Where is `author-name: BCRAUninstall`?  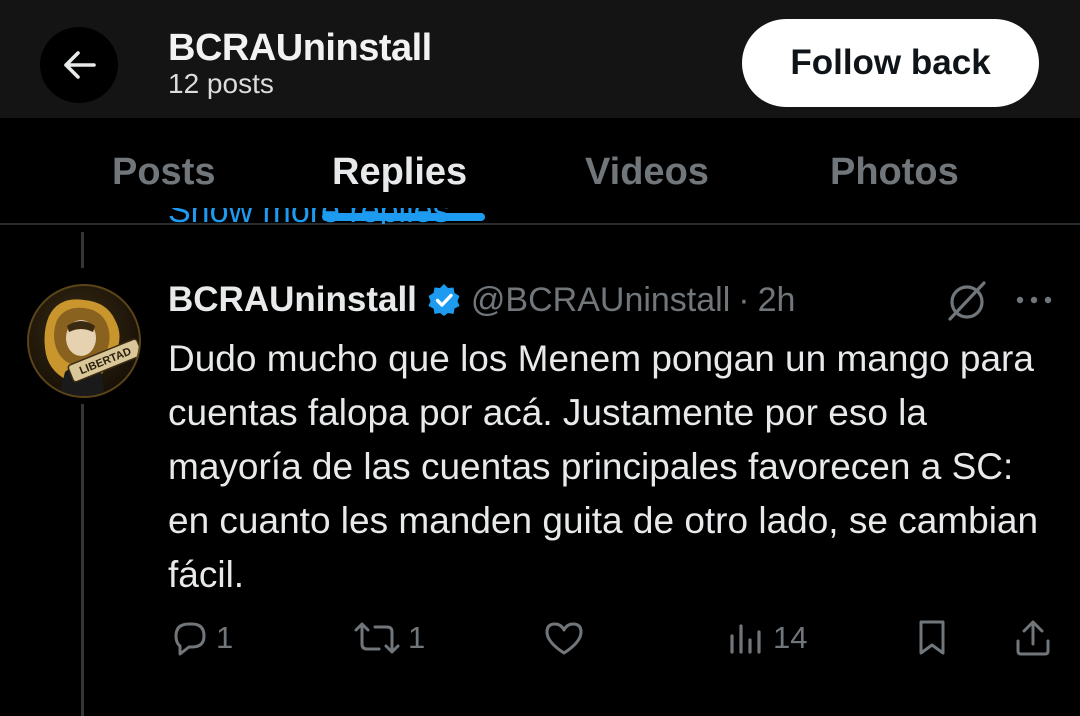 author-name: BCRAUninstall is located at coordinates (292, 300).